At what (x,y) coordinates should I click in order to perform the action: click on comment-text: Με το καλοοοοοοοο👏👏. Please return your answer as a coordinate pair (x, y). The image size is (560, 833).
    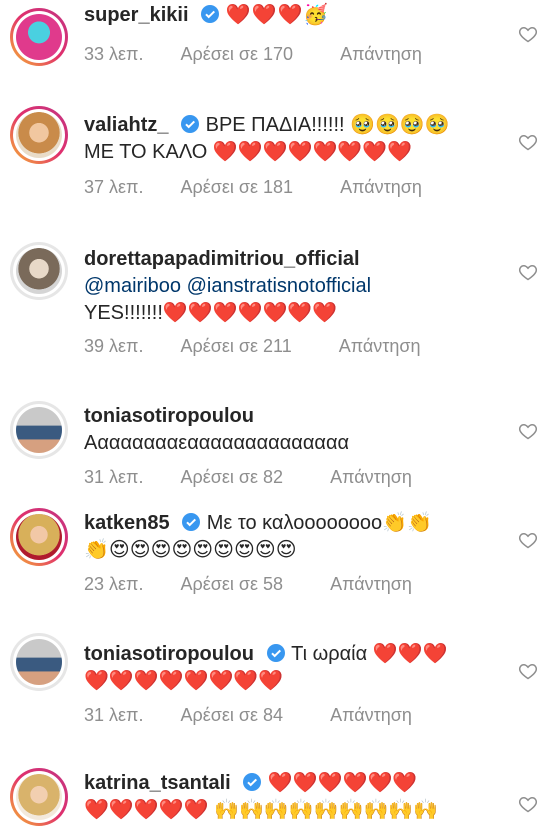
    Looking at the image, I should click on (319, 523).